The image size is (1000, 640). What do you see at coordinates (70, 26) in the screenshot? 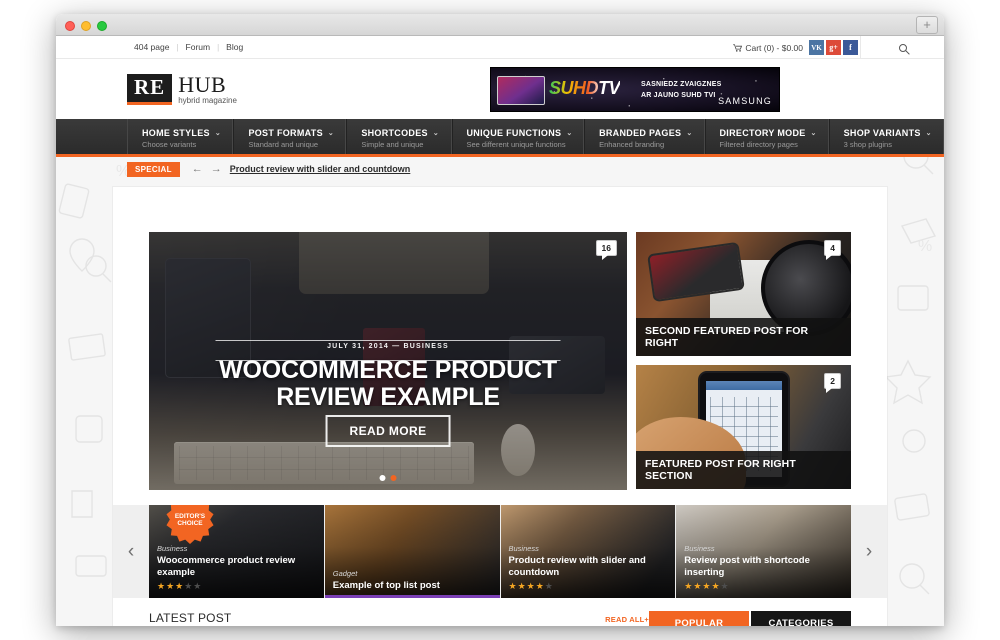
I see `window-close-button` at bounding box center [70, 26].